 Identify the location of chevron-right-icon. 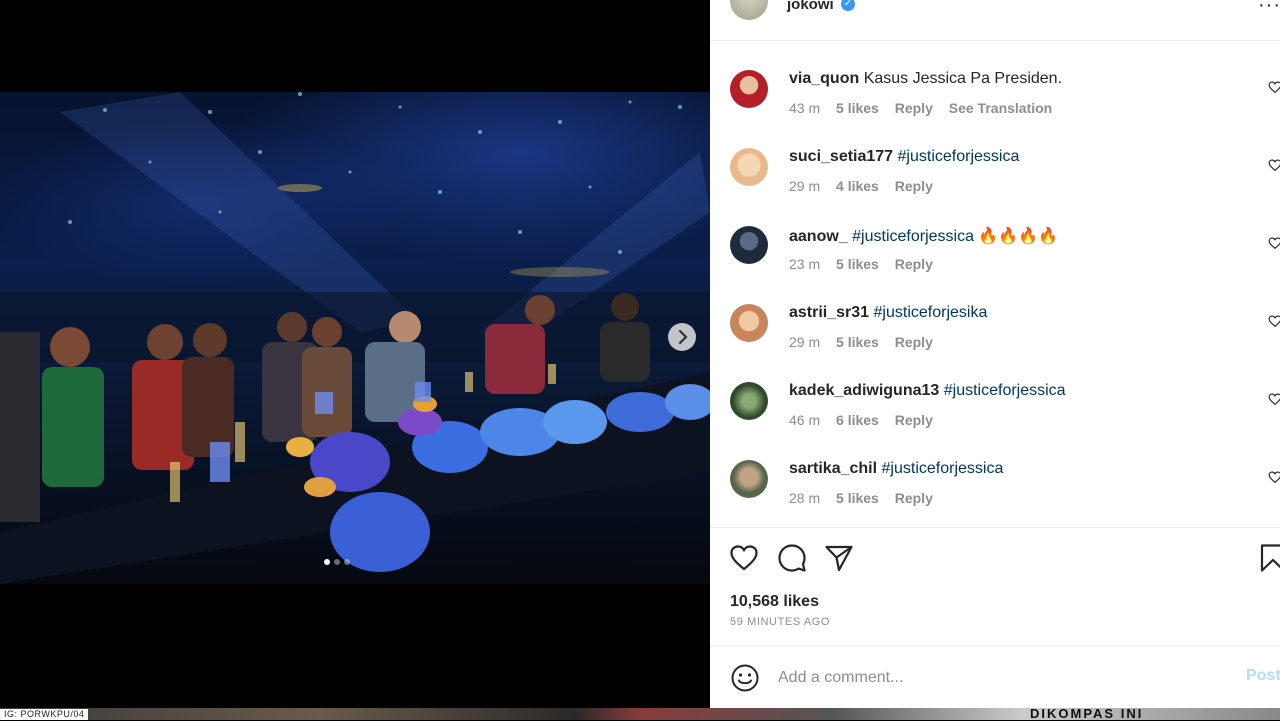
(683, 337).